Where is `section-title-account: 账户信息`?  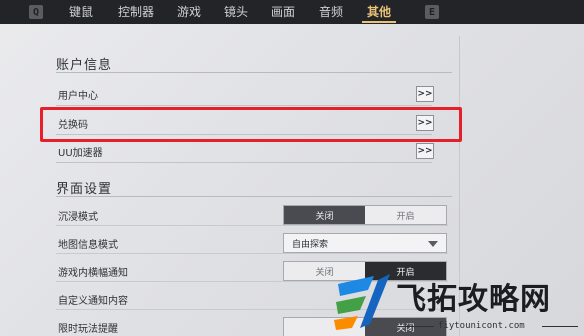
section-title-account: 账户信息 is located at coordinates (84, 65).